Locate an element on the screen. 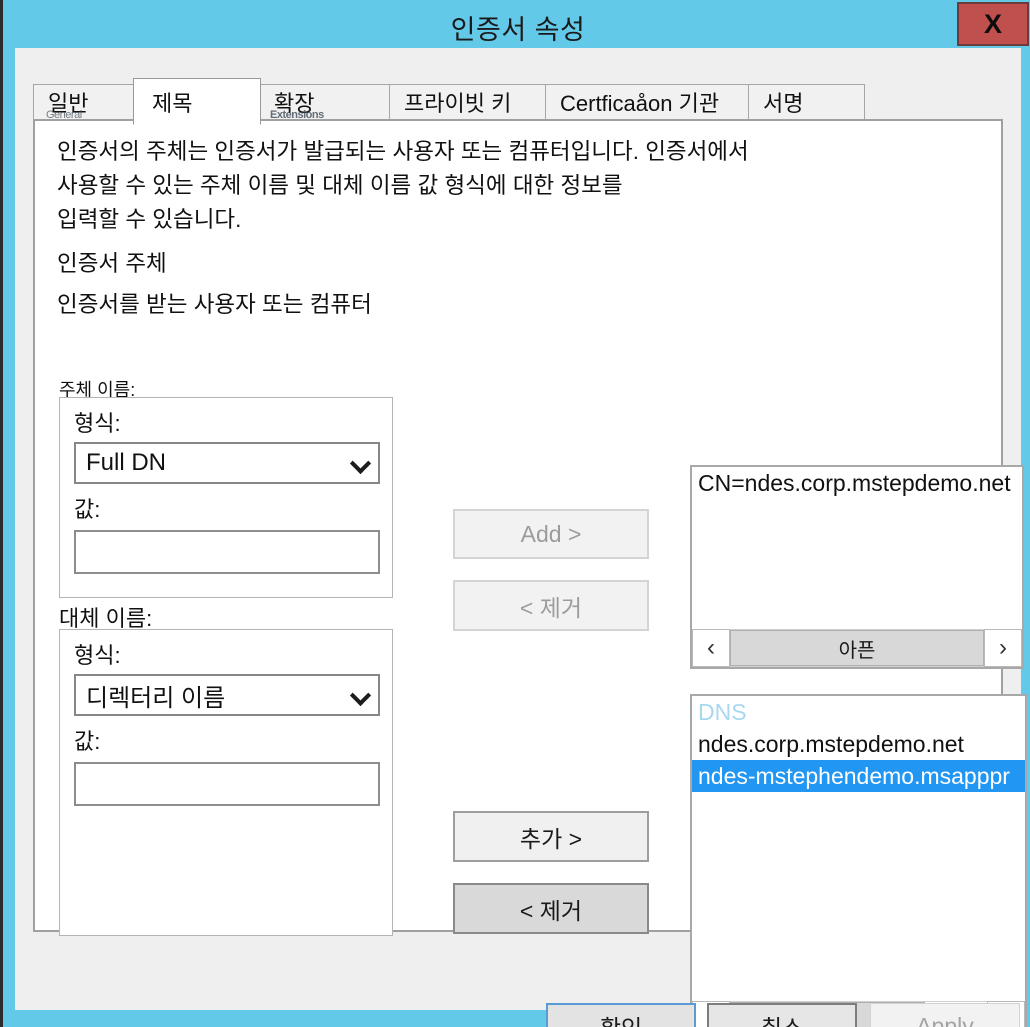  subject-format-select: Full DN is located at coordinates (227, 463).